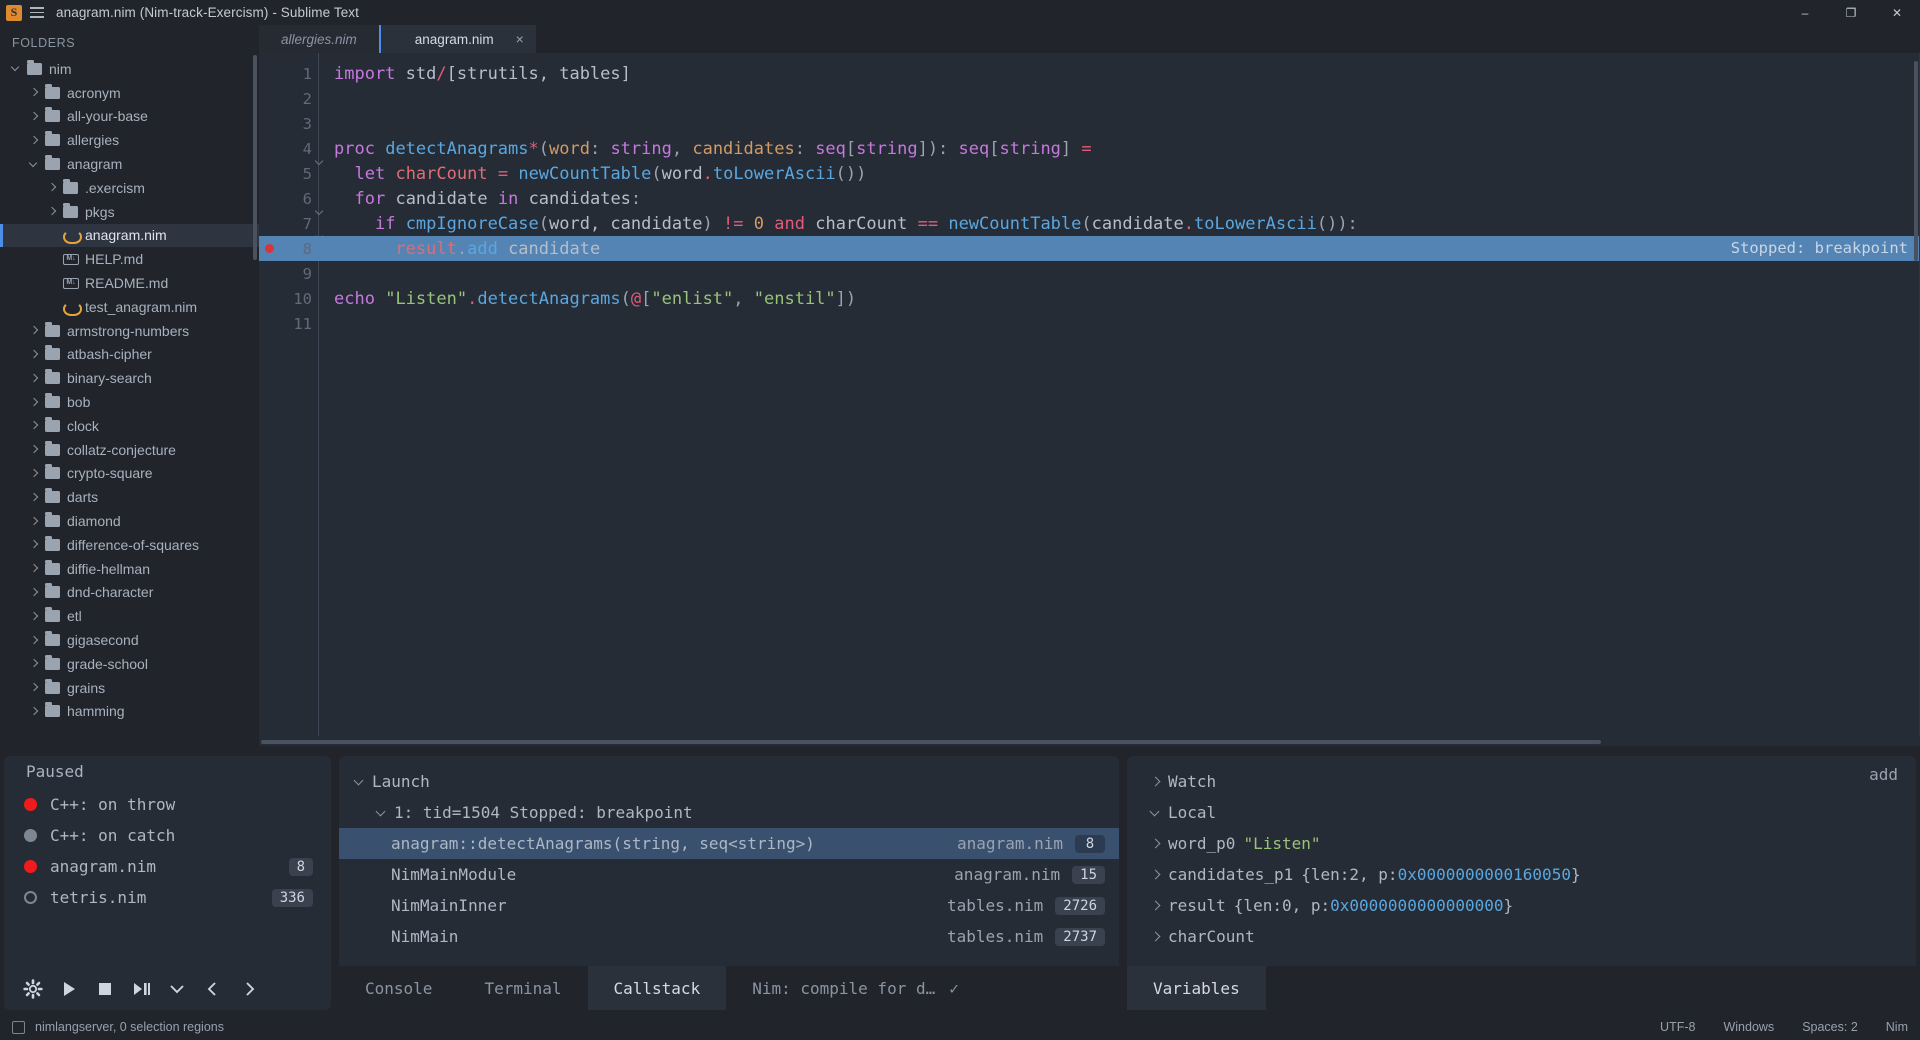  What do you see at coordinates (1521, 843) in the screenshot?
I see `variable-row: word_p0 "Listen"` at bounding box center [1521, 843].